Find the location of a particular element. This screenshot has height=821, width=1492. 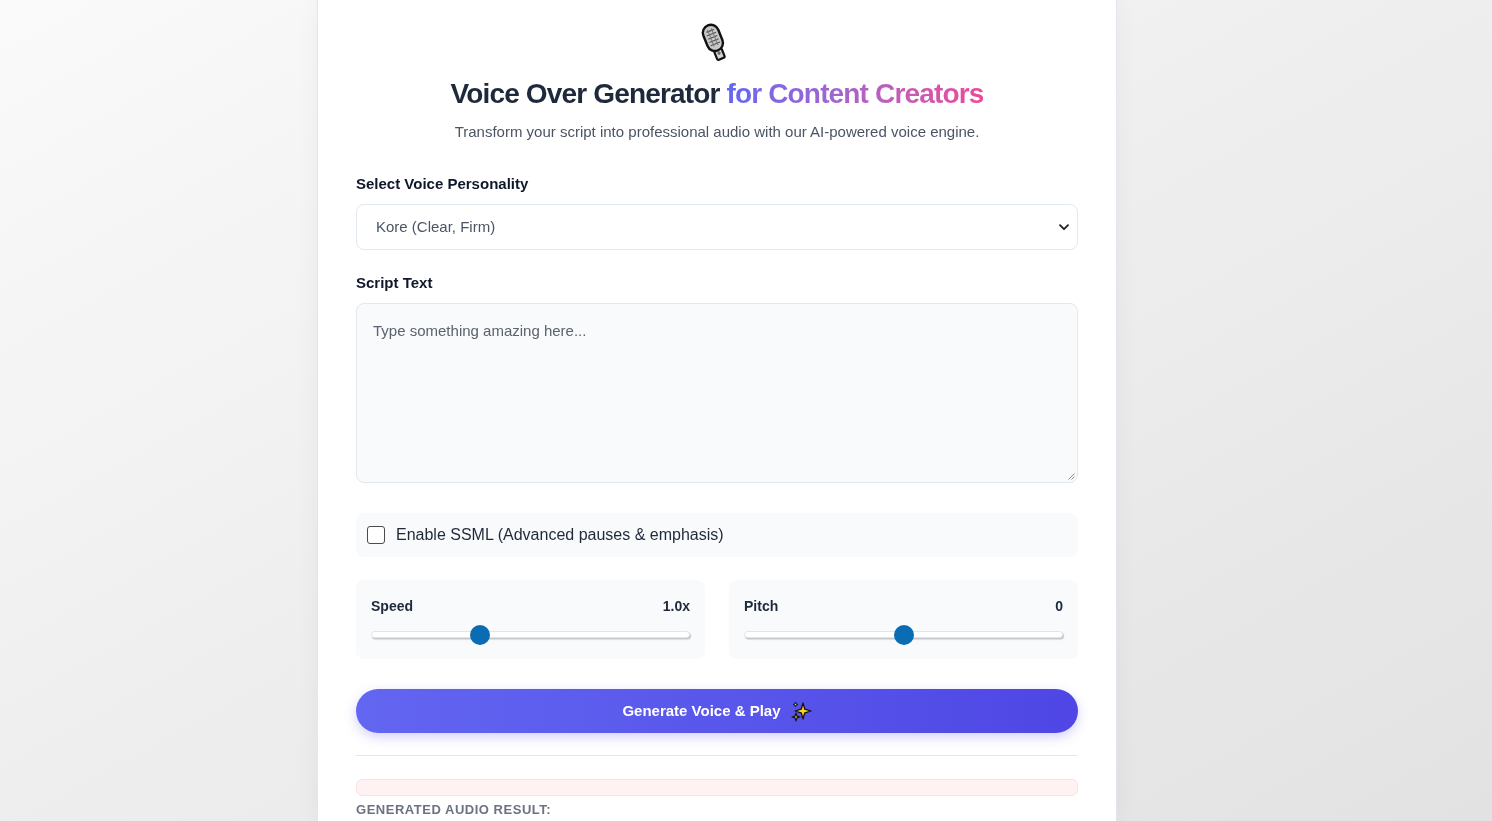

resize-grip-icon is located at coordinates (1071, 476).